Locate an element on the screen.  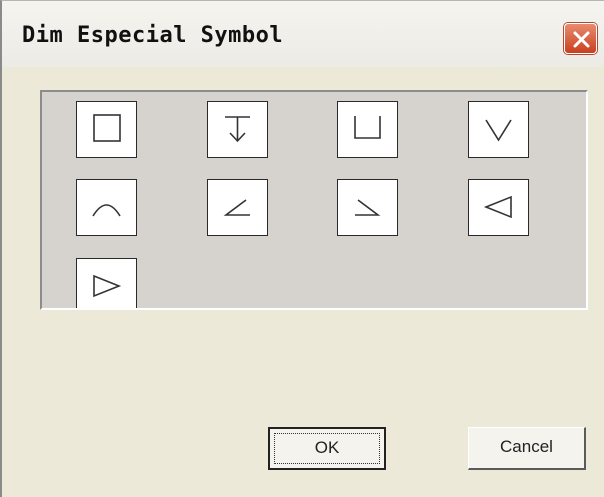
angle-left-icon is located at coordinates (236, 207).